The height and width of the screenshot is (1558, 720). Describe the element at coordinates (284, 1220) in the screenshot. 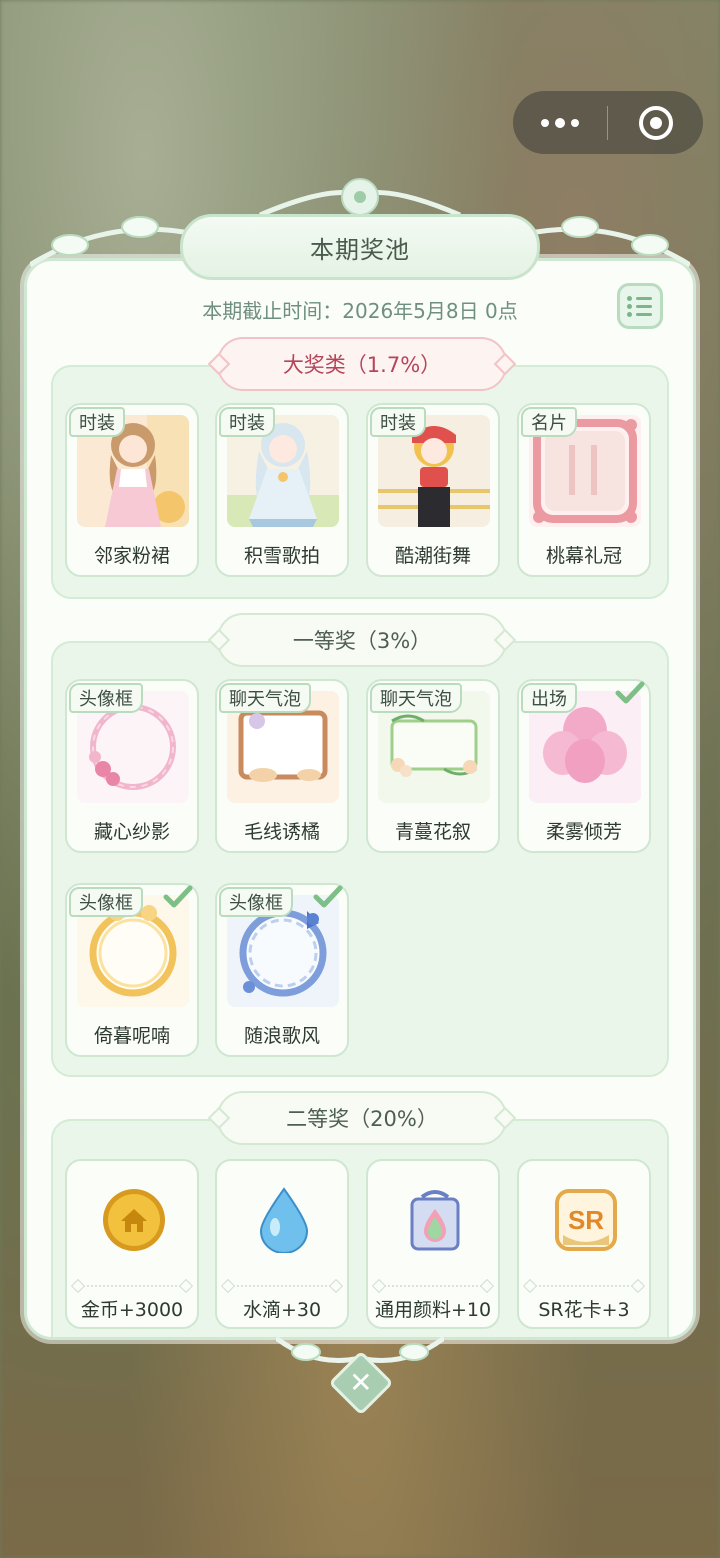

I see `water-drop-icon` at that location.